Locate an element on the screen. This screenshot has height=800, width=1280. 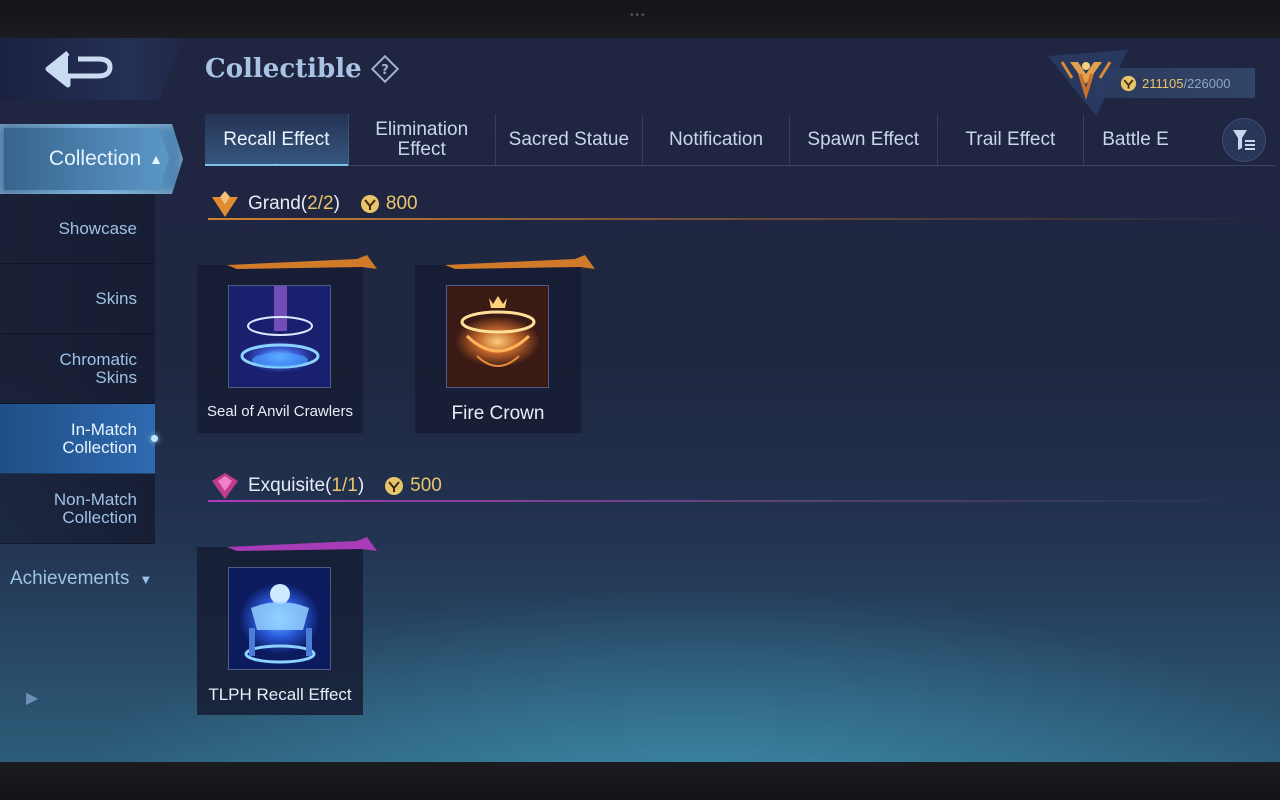
filter-icon is located at coordinates (1244, 140).